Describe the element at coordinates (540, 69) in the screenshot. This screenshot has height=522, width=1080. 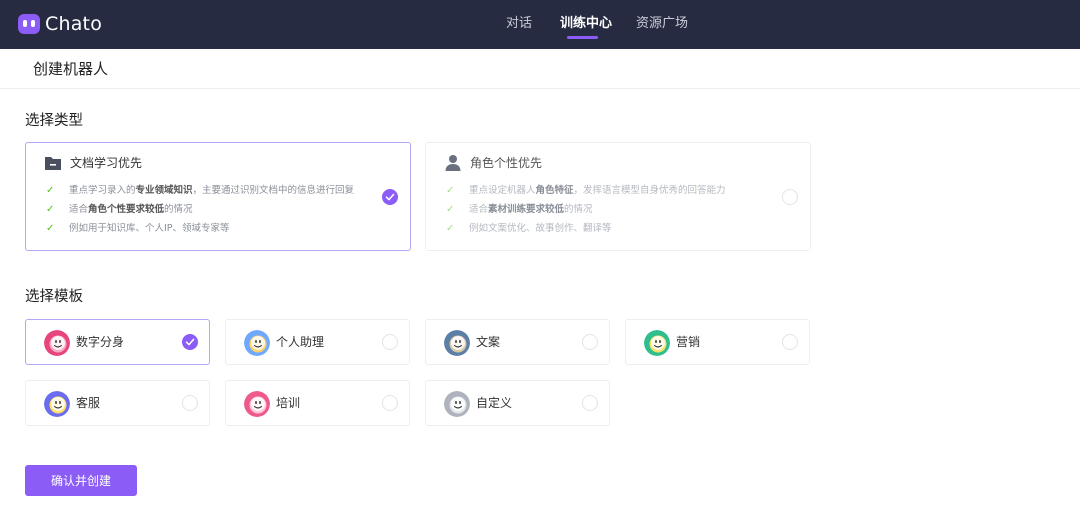
I see `page-header: 创建机器人` at that location.